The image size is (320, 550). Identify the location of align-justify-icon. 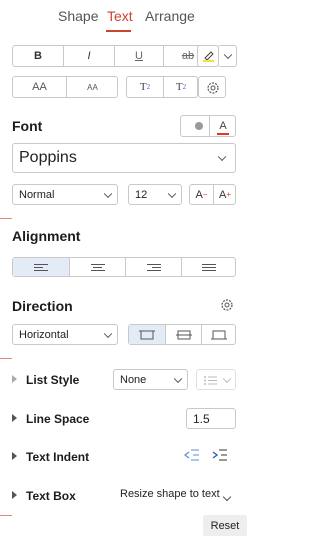
(209, 267).